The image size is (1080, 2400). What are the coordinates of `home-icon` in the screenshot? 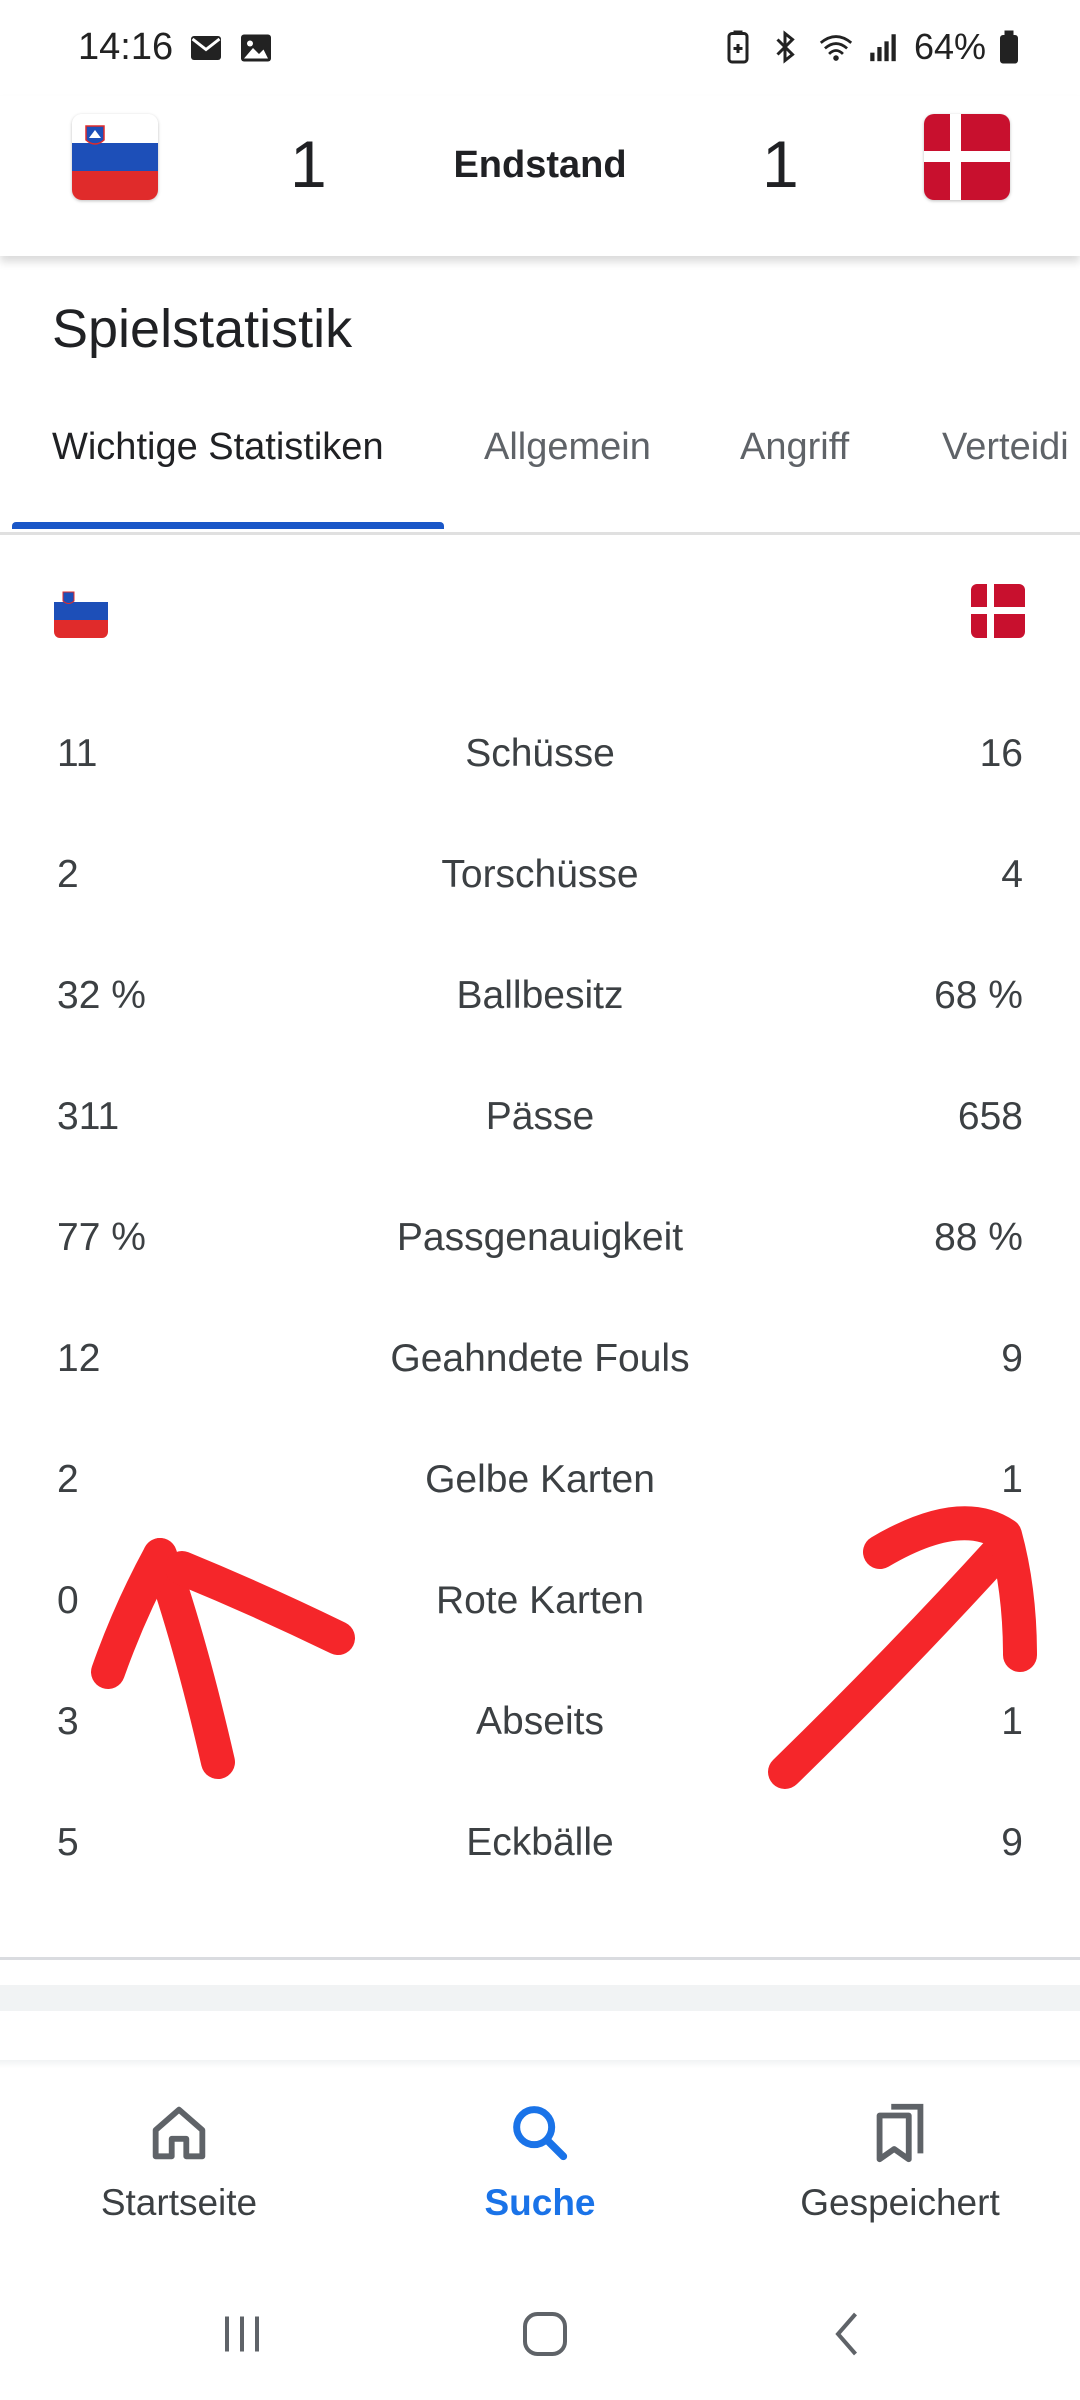 It's located at (179, 2133).